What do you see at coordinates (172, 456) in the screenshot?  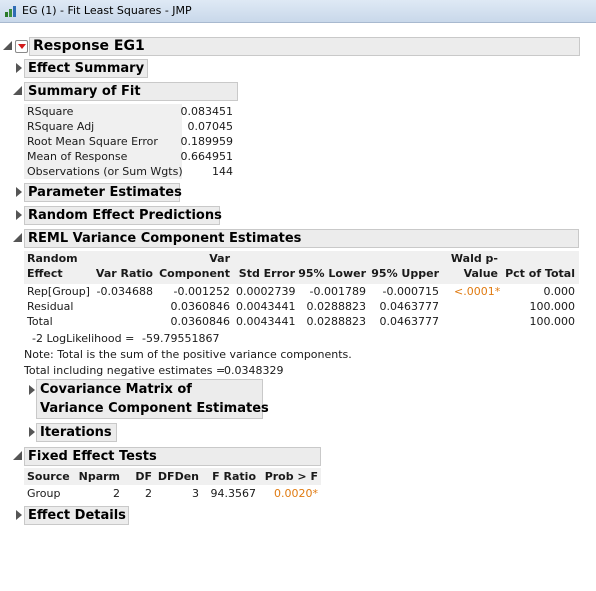 I see `fixed-effect-tests-header: Fixed Effect Tests` at bounding box center [172, 456].